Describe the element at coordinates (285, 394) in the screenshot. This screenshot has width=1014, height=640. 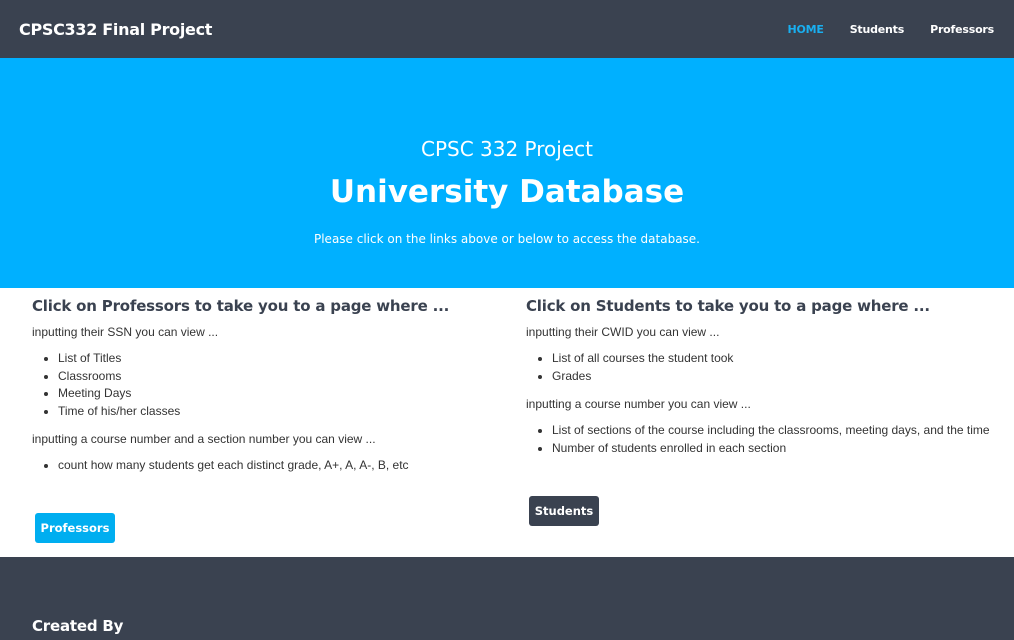
I see `list-item: Meeting Days` at that location.